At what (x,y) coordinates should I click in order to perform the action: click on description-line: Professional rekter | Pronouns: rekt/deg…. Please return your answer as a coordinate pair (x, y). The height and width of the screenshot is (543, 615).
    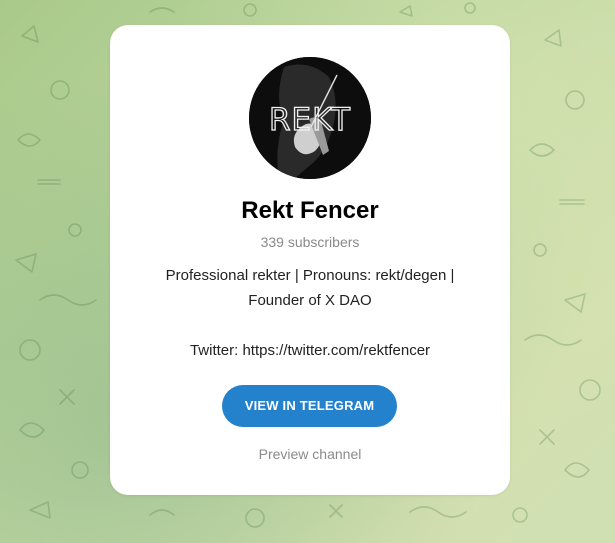
    Looking at the image, I should click on (310, 275).